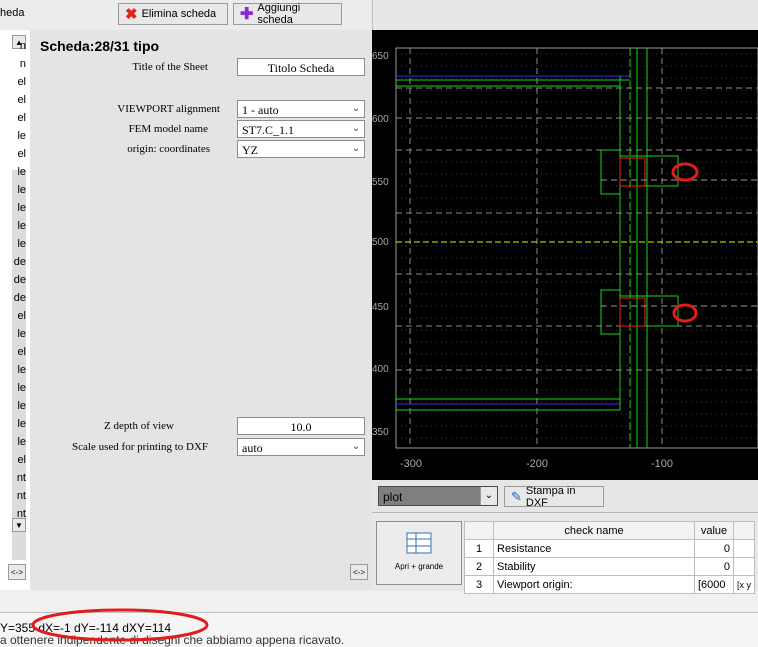 This screenshot has height=647, width=758. Describe the element at coordinates (685, 172) in the screenshot. I see `upper-marker-circle` at that location.